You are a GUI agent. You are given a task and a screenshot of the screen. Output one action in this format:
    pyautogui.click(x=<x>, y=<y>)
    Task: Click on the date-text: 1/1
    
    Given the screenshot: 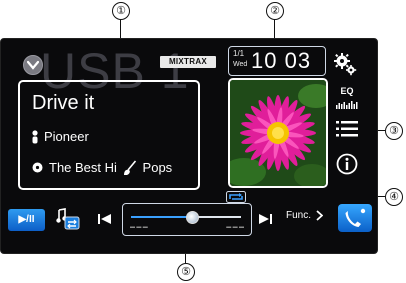 What is the action you would take?
    pyautogui.click(x=239, y=53)
    